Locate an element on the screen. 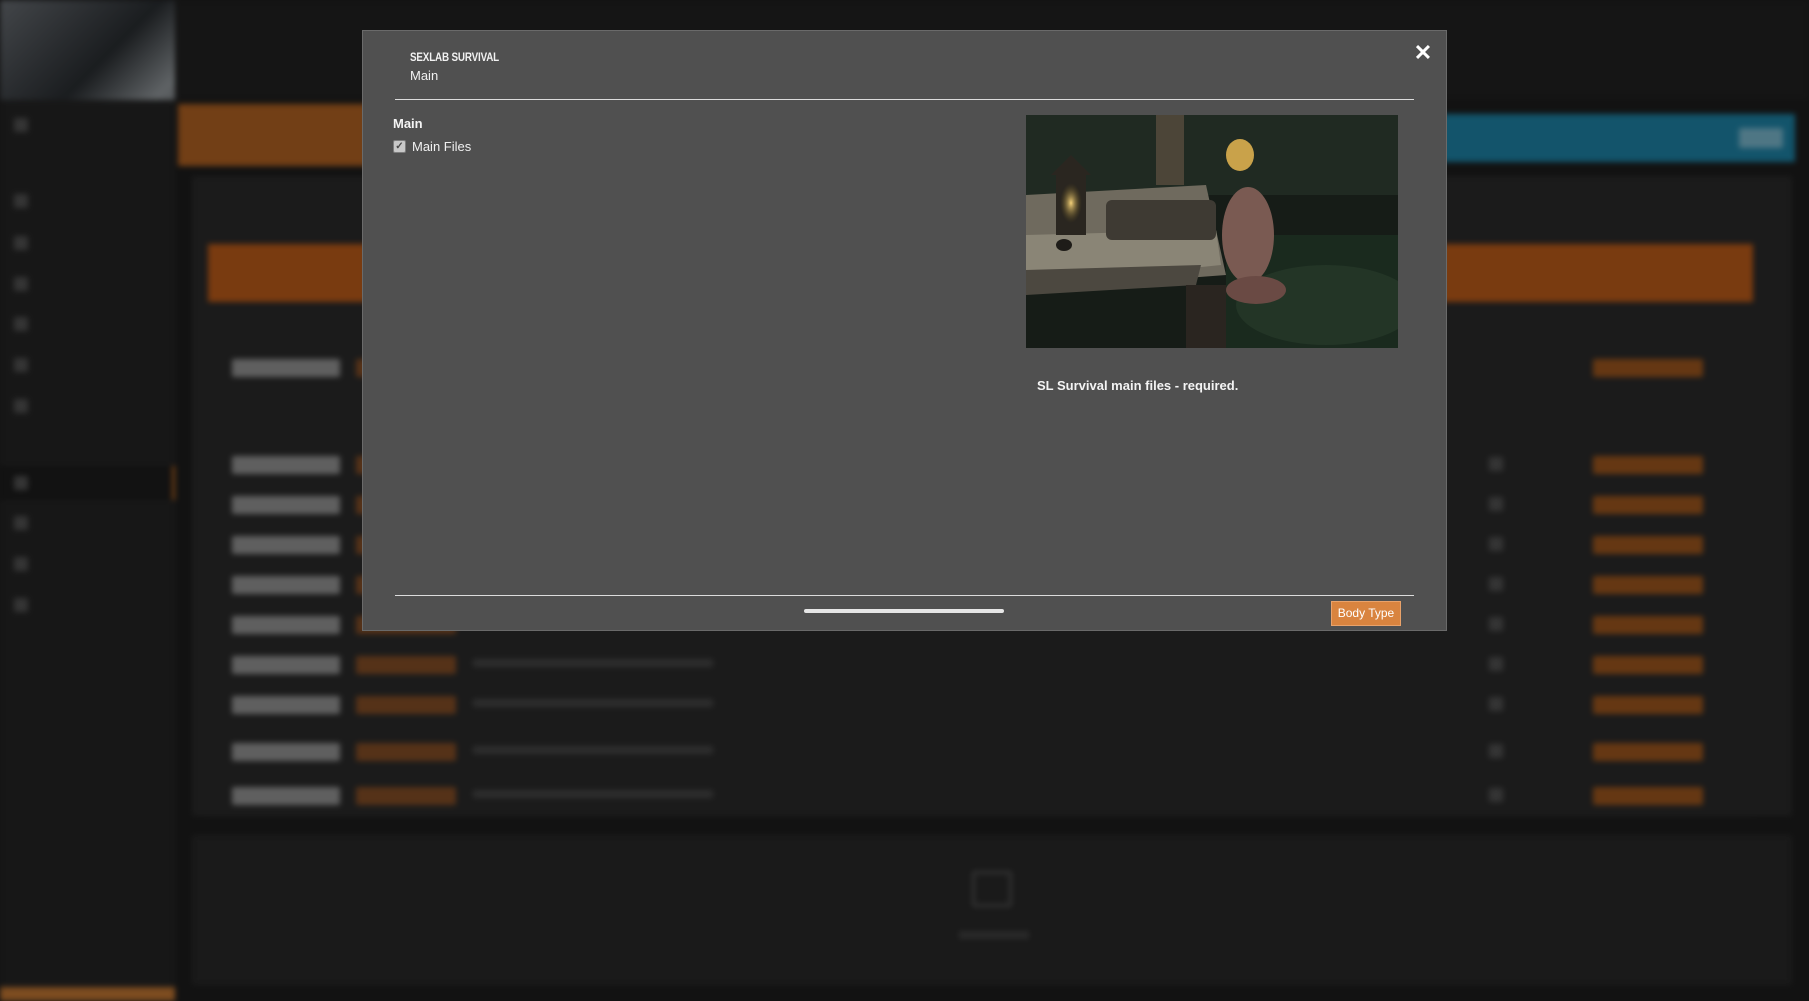 This screenshot has height=1001, width=1809. option-checkbox: ✓ is located at coordinates (399, 146).